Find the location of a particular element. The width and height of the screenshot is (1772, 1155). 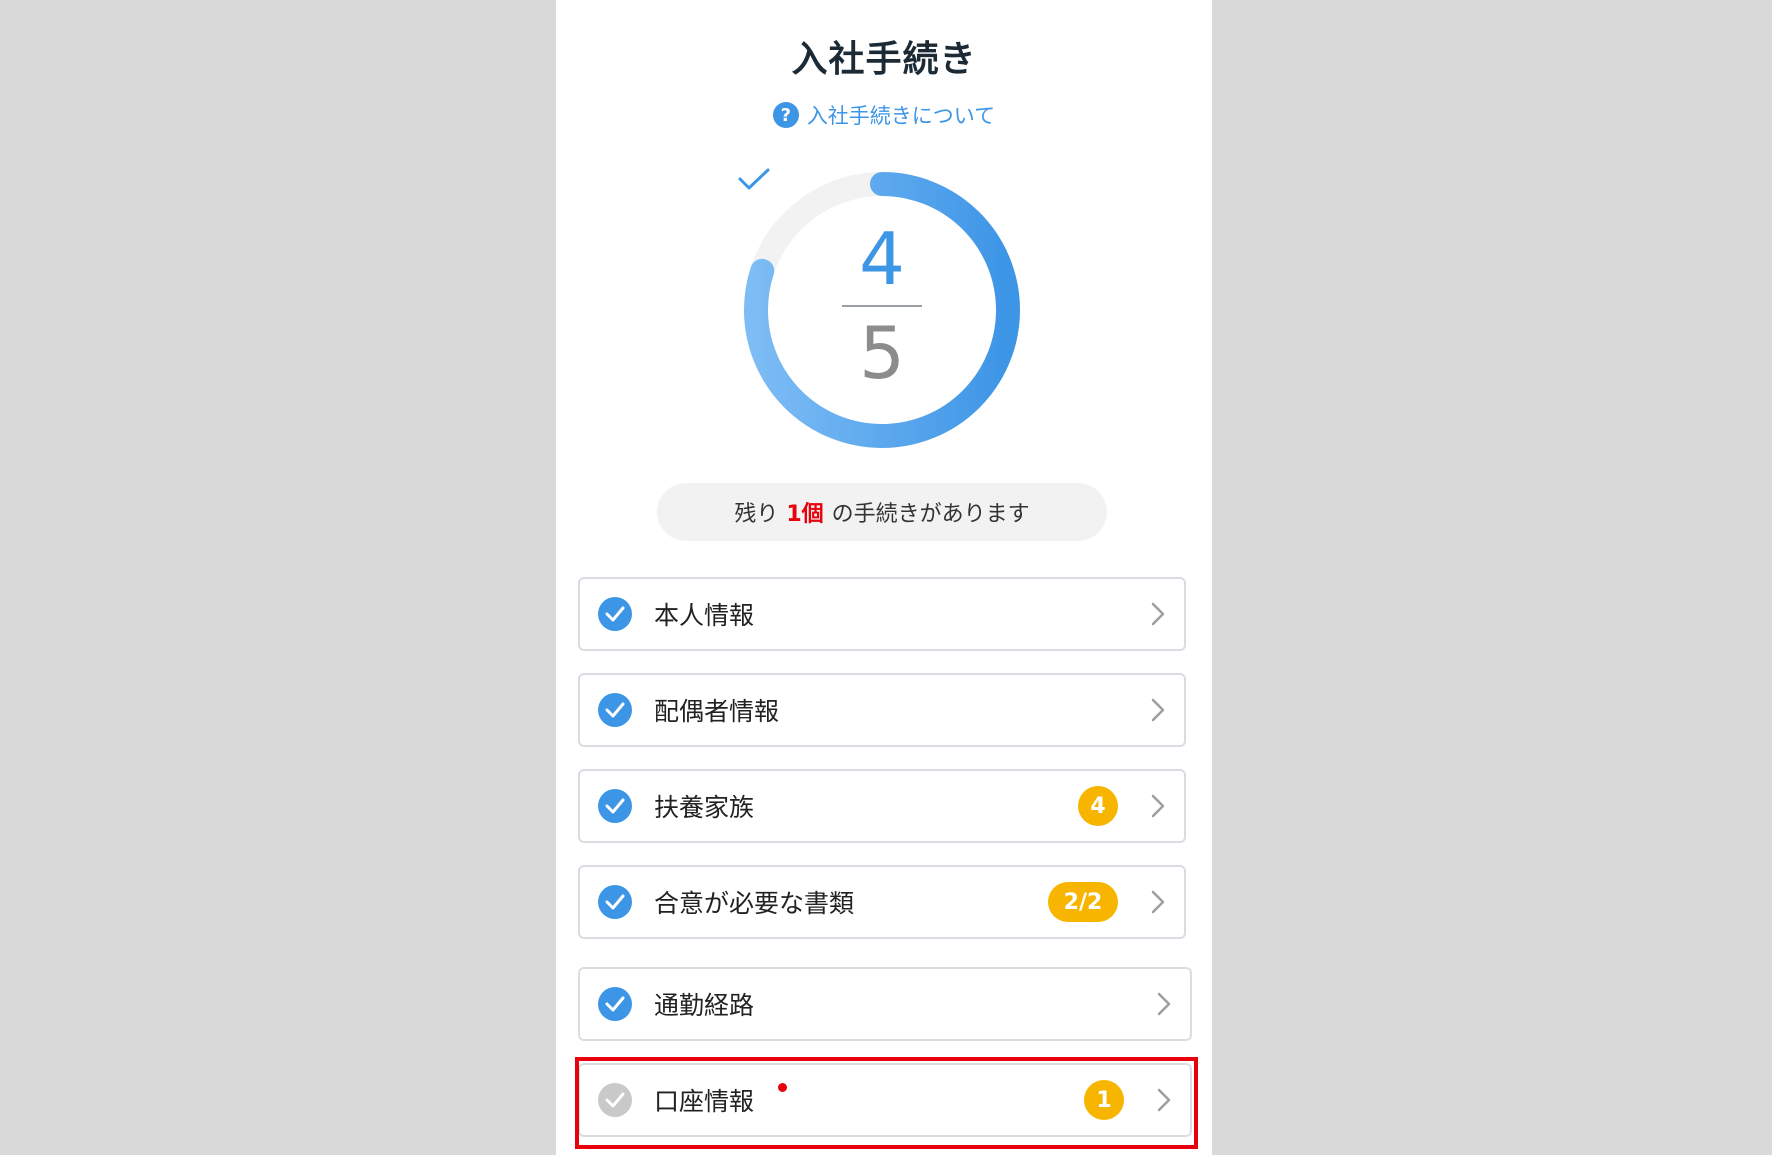

required-dot is located at coordinates (782, 1087).